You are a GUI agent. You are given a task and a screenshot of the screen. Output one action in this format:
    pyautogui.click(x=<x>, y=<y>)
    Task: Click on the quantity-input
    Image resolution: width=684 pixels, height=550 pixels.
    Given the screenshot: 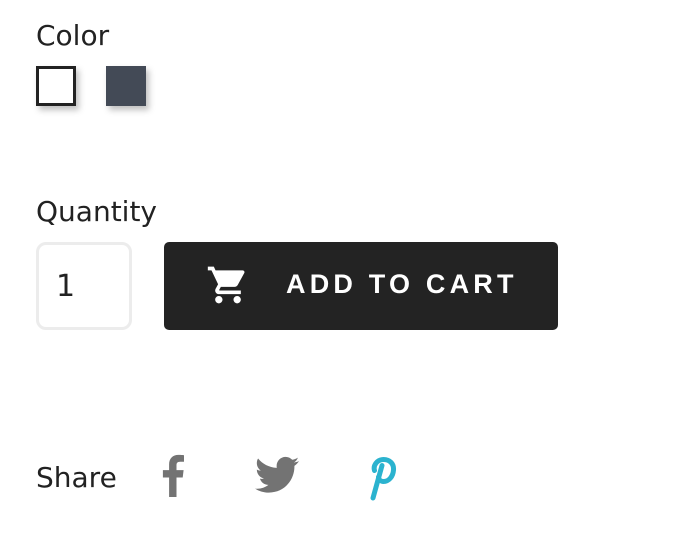 What is the action you would take?
    pyautogui.click(x=84, y=286)
    